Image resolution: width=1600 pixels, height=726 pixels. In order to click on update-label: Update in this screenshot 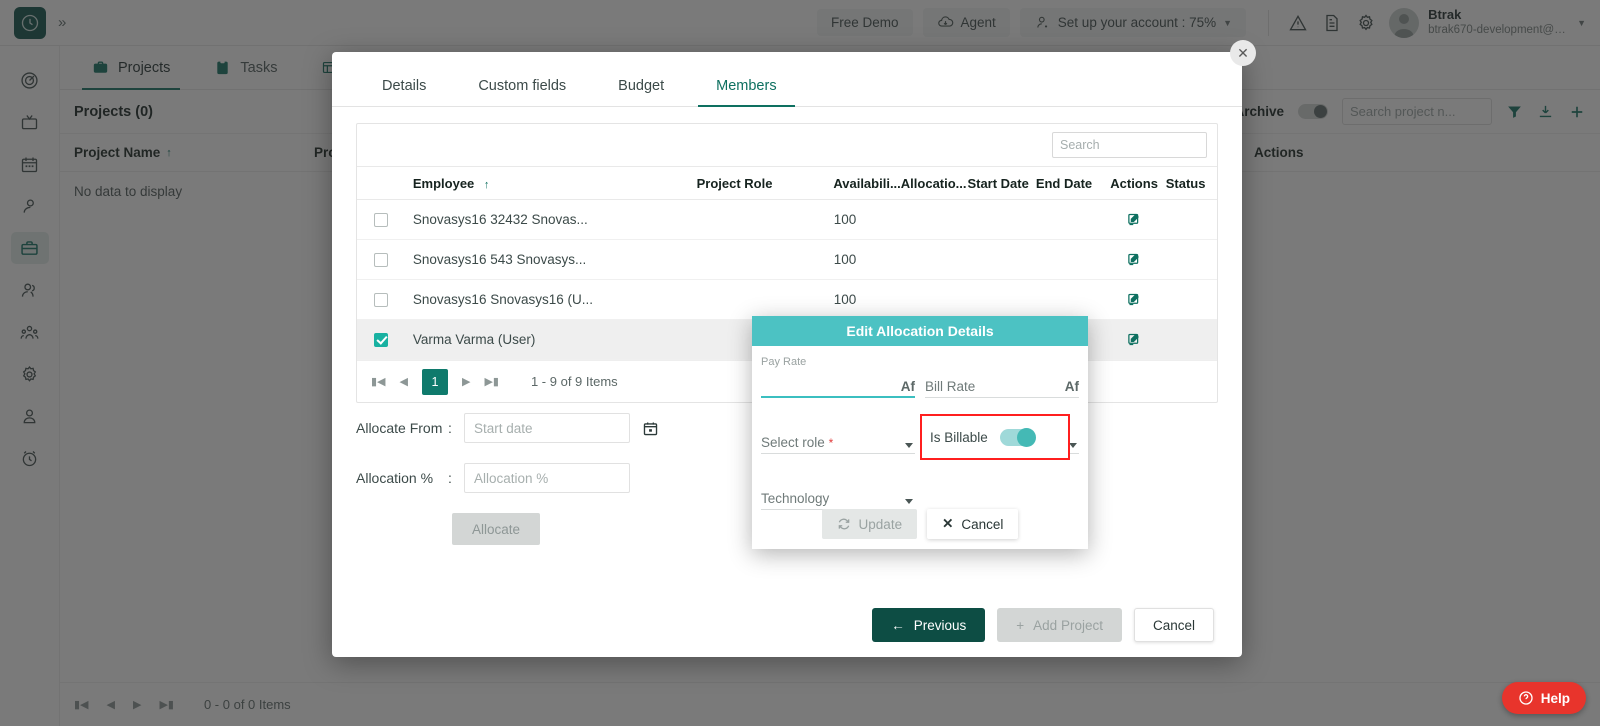, I will do `click(880, 524)`.